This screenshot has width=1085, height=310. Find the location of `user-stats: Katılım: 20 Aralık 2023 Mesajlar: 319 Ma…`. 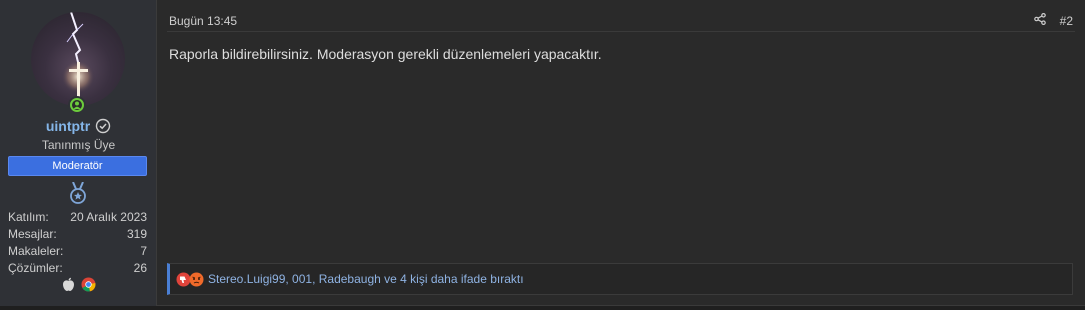

user-stats: Katılım: 20 Aralık 2023 Mesajlar: 319 Ma… is located at coordinates (77, 244).